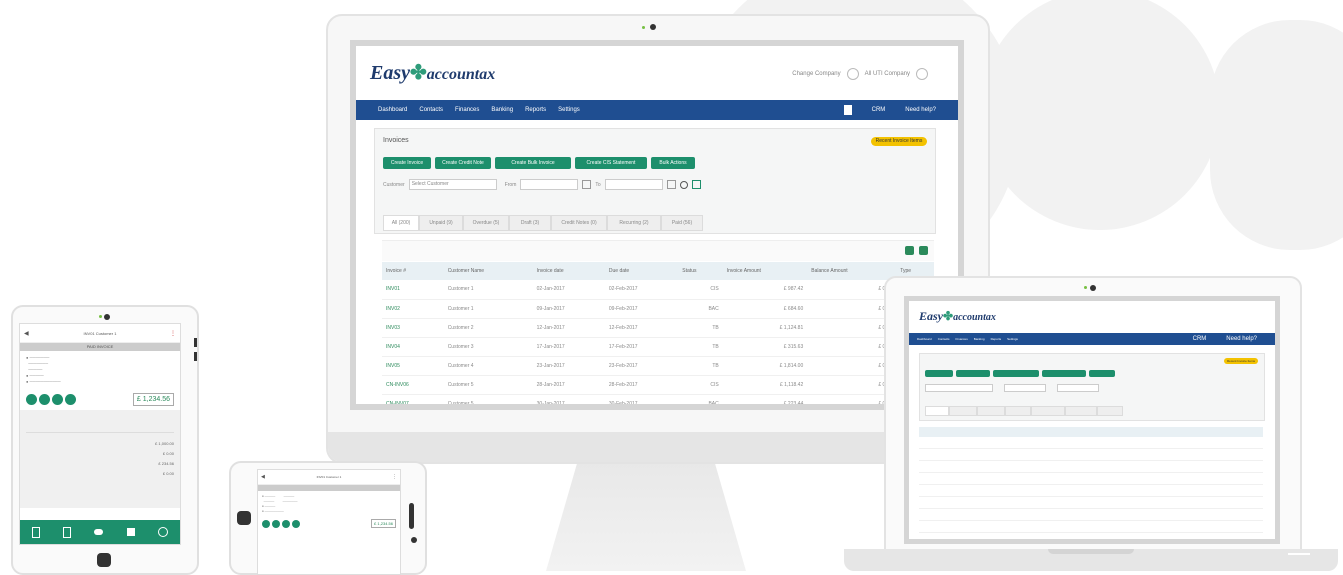 This screenshot has width=1343, height=575. What do you see at coordinates (641, 271) in the screenshot?
I see `column-header: Due date` at bounding box center [641, 271].